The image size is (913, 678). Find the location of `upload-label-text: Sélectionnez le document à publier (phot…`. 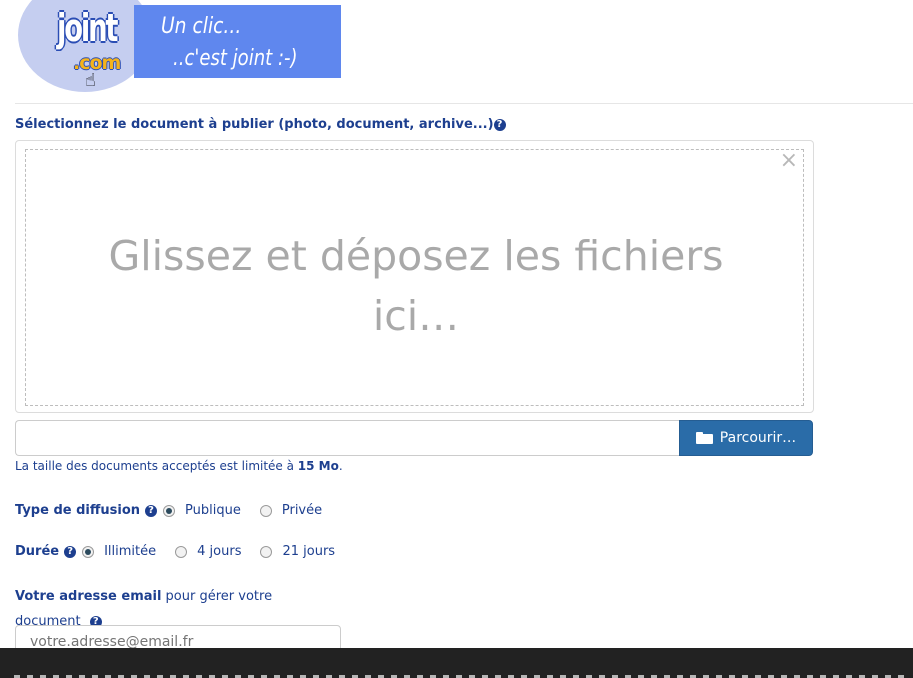

upload-label-text: Sélectionnez le document à publier (phot… is located at coordinates (254, 124).